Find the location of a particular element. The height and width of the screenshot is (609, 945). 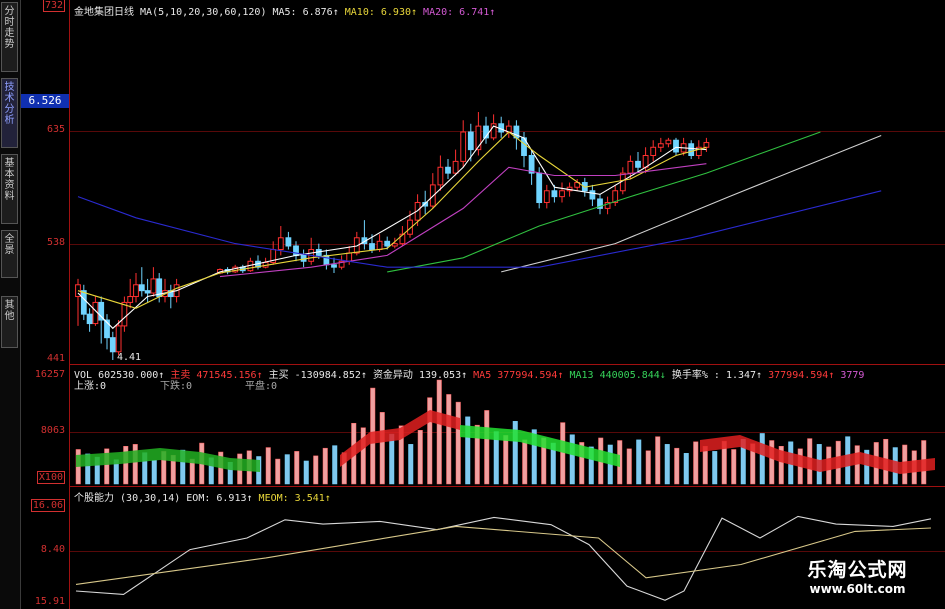

vol-ma5-value: MA5 377994.594↑ is located at coordinates (518, 375).